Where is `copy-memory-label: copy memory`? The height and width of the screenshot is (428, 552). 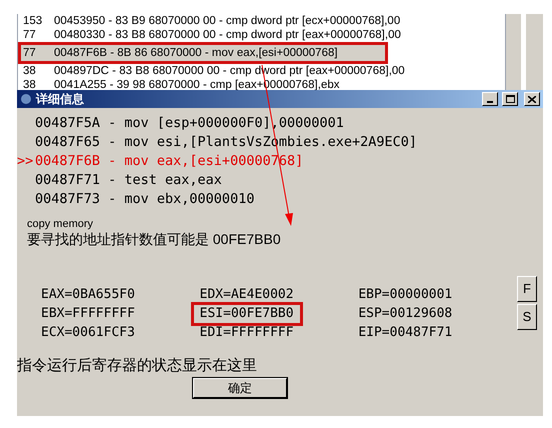
copy-memory-label: copy memory is located at coordinates (60, 224).